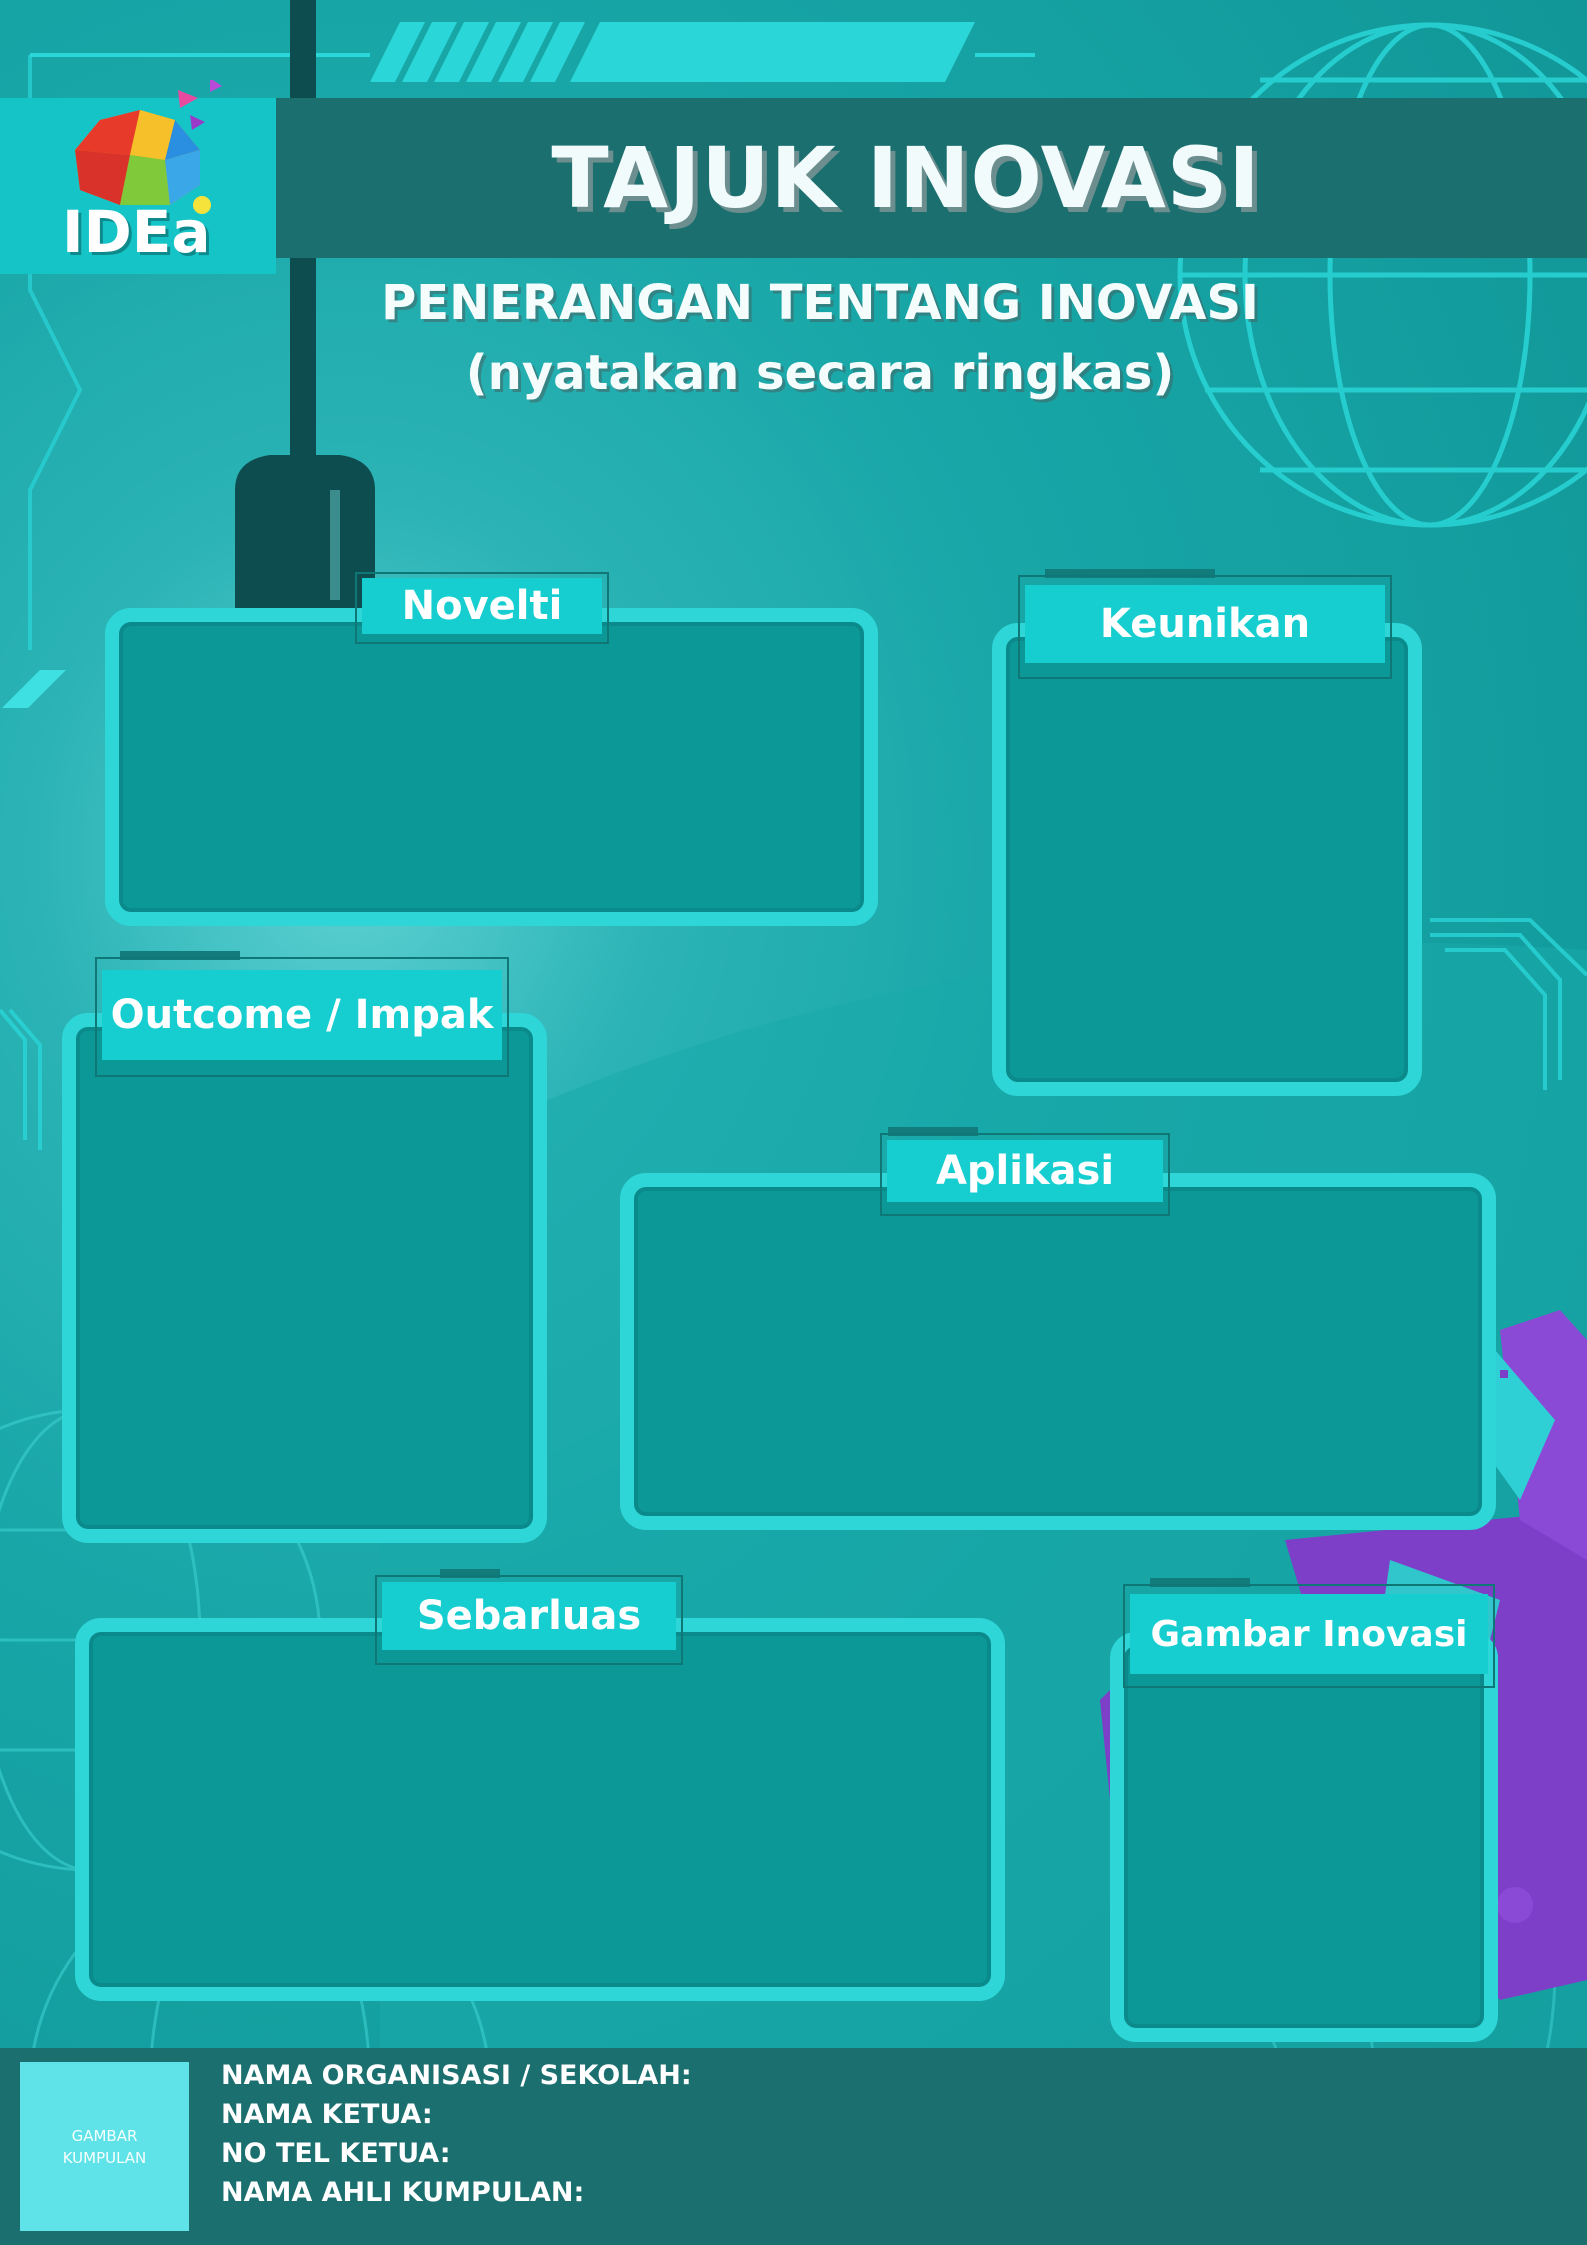  Describe the element at coordinates (1058, 1351) in the screenshot. I see `aplikasi-panel` at that location.